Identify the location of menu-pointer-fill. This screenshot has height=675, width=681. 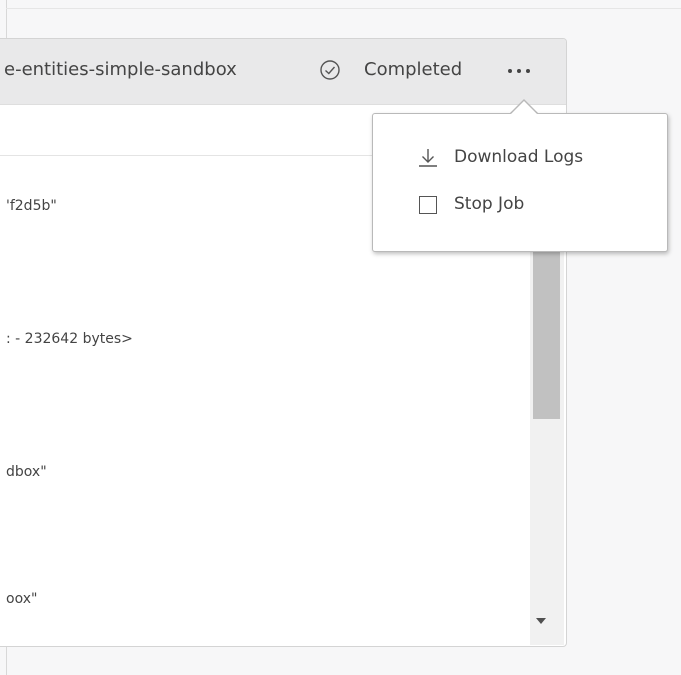
(524, 107).